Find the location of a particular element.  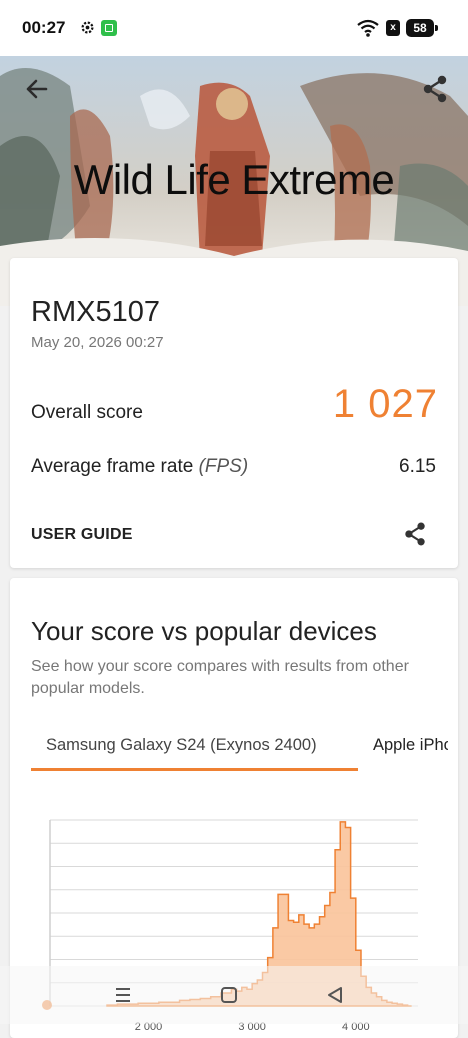

comparison-title: Your score vs popular devices is located at coordinates (204, 631).